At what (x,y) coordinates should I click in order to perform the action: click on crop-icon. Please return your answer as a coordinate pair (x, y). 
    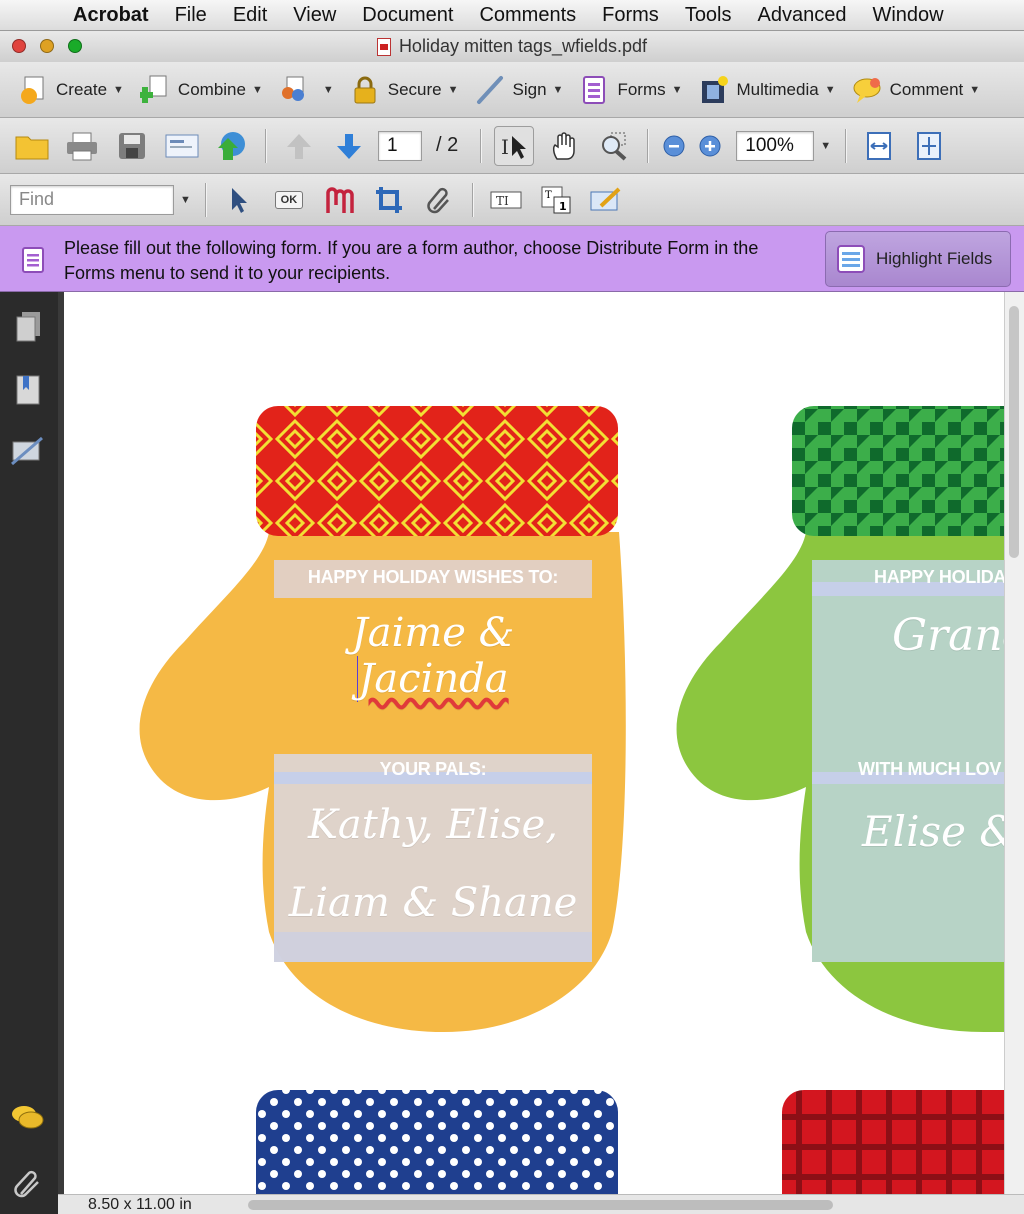
    Looking at the image, I should click on (389, 200).